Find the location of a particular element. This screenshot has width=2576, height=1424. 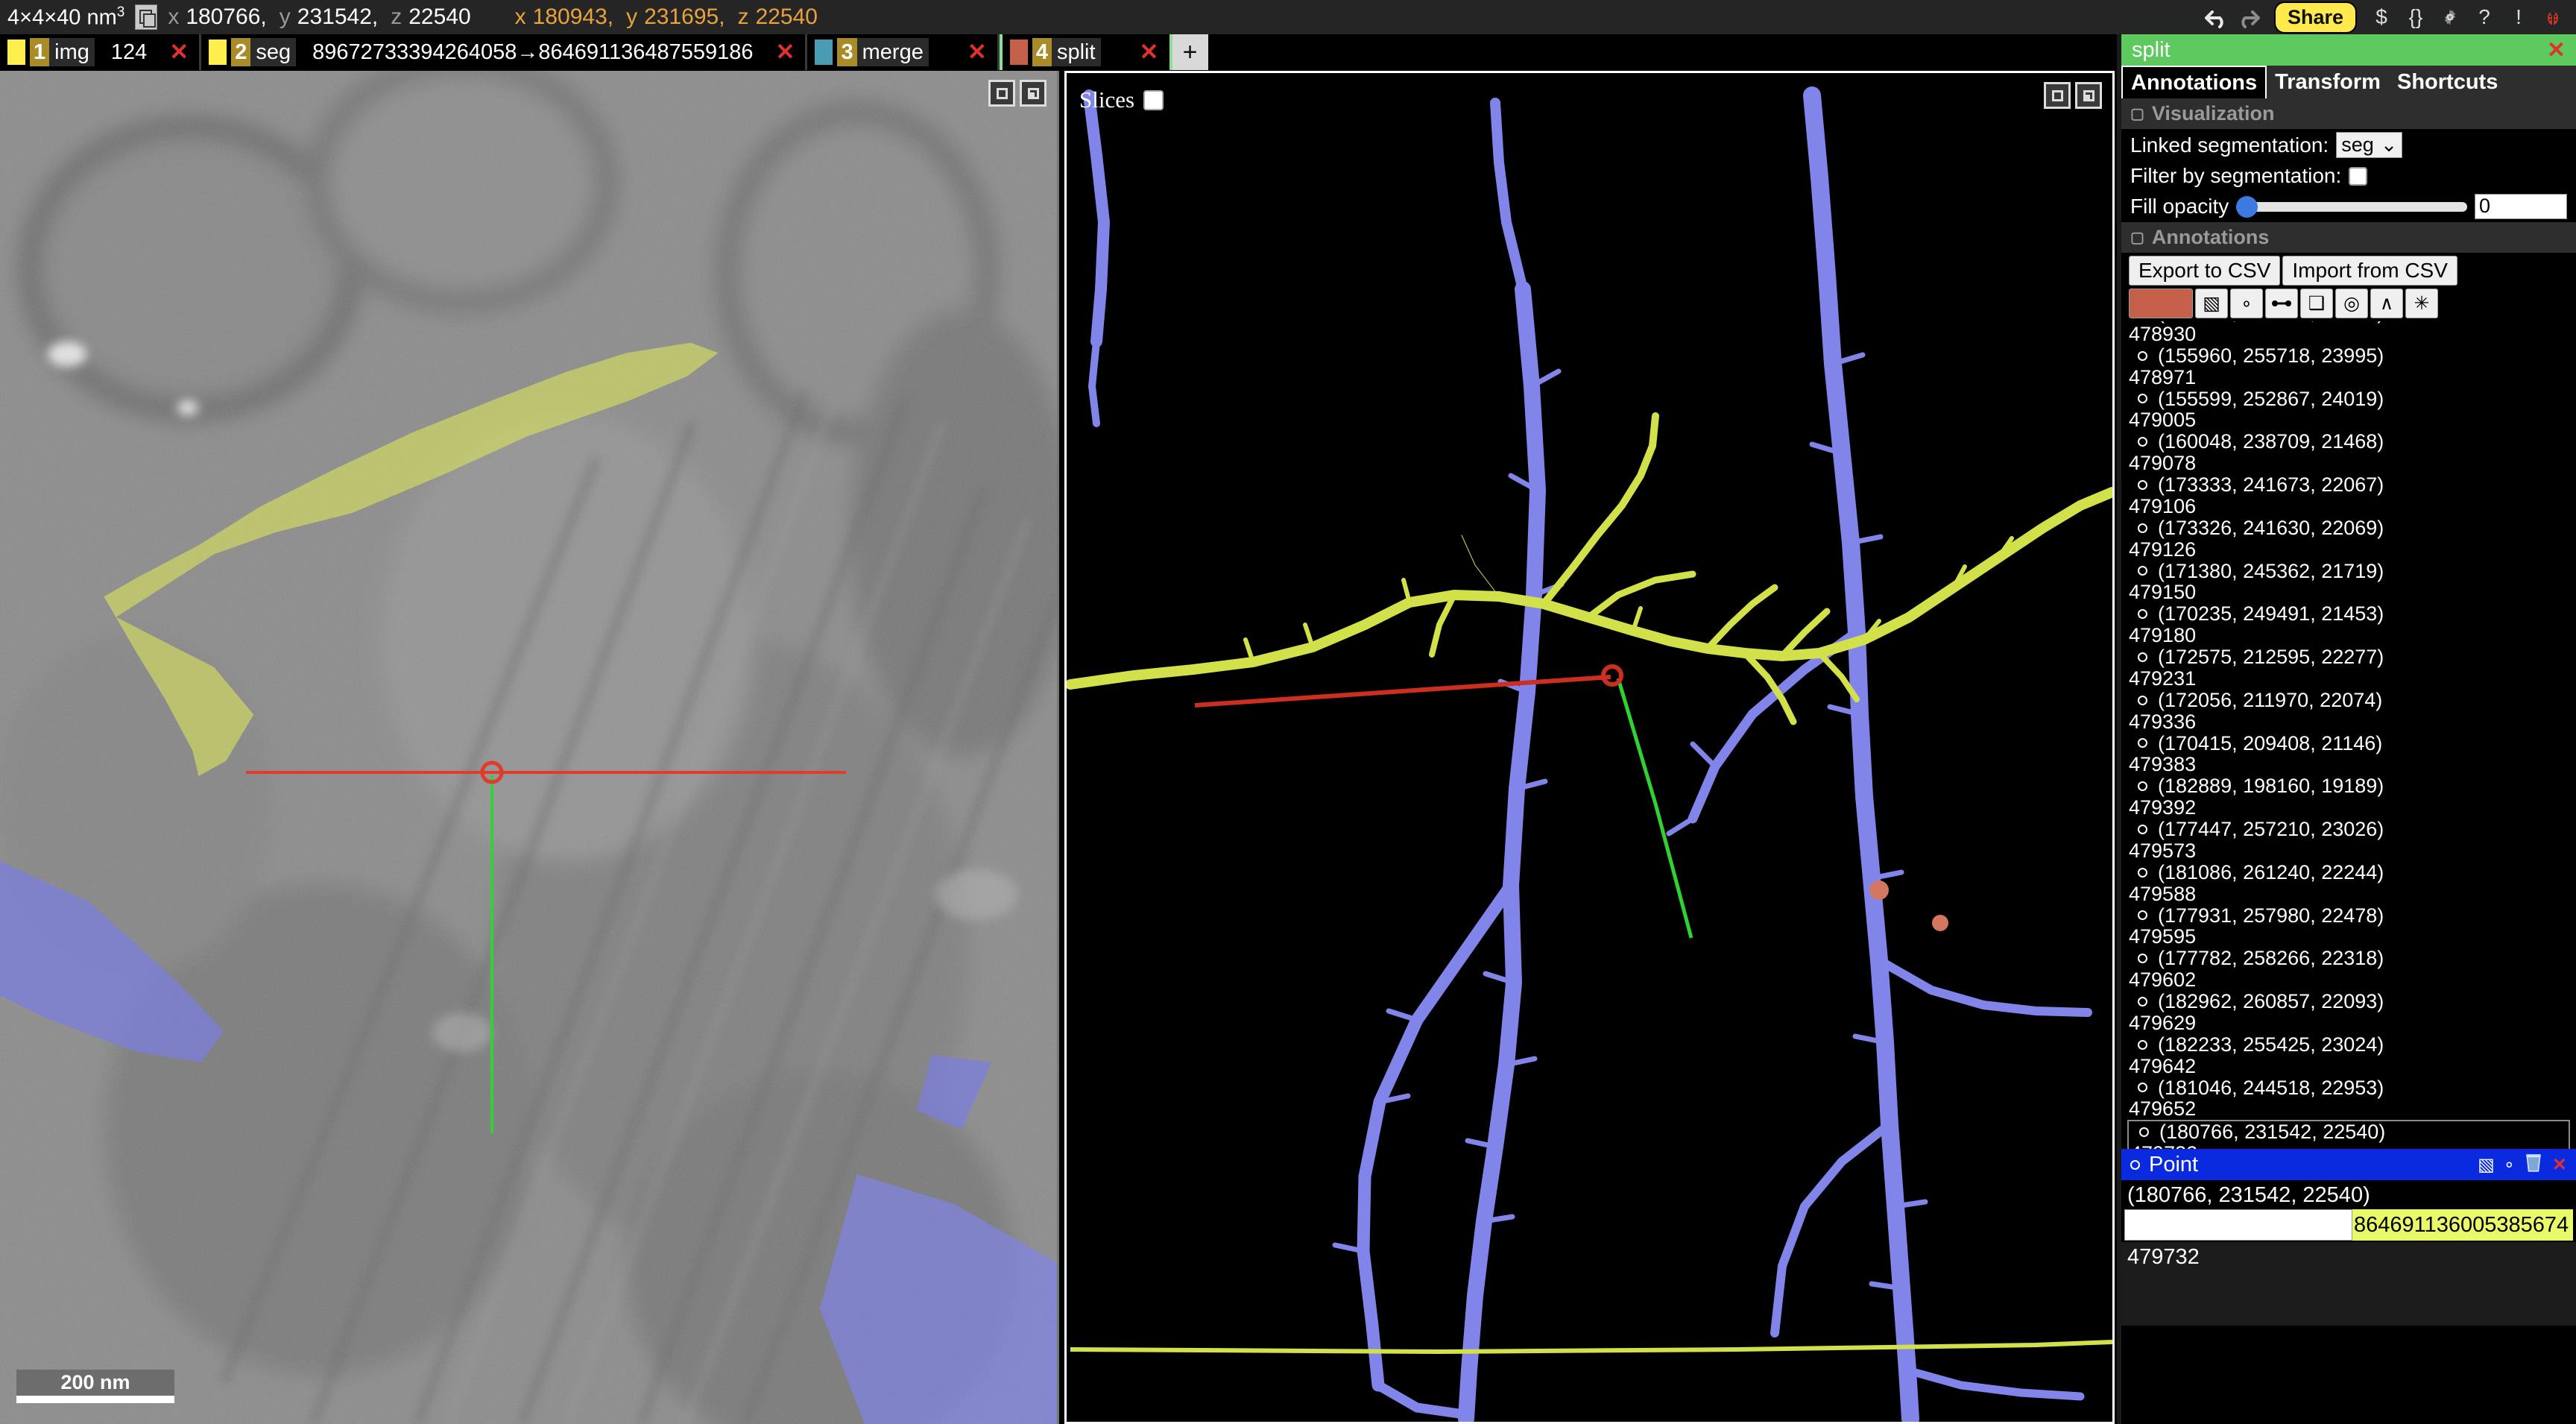

layer-tab-merge: 3 merge ✕ is located at coordinates (904, 52).